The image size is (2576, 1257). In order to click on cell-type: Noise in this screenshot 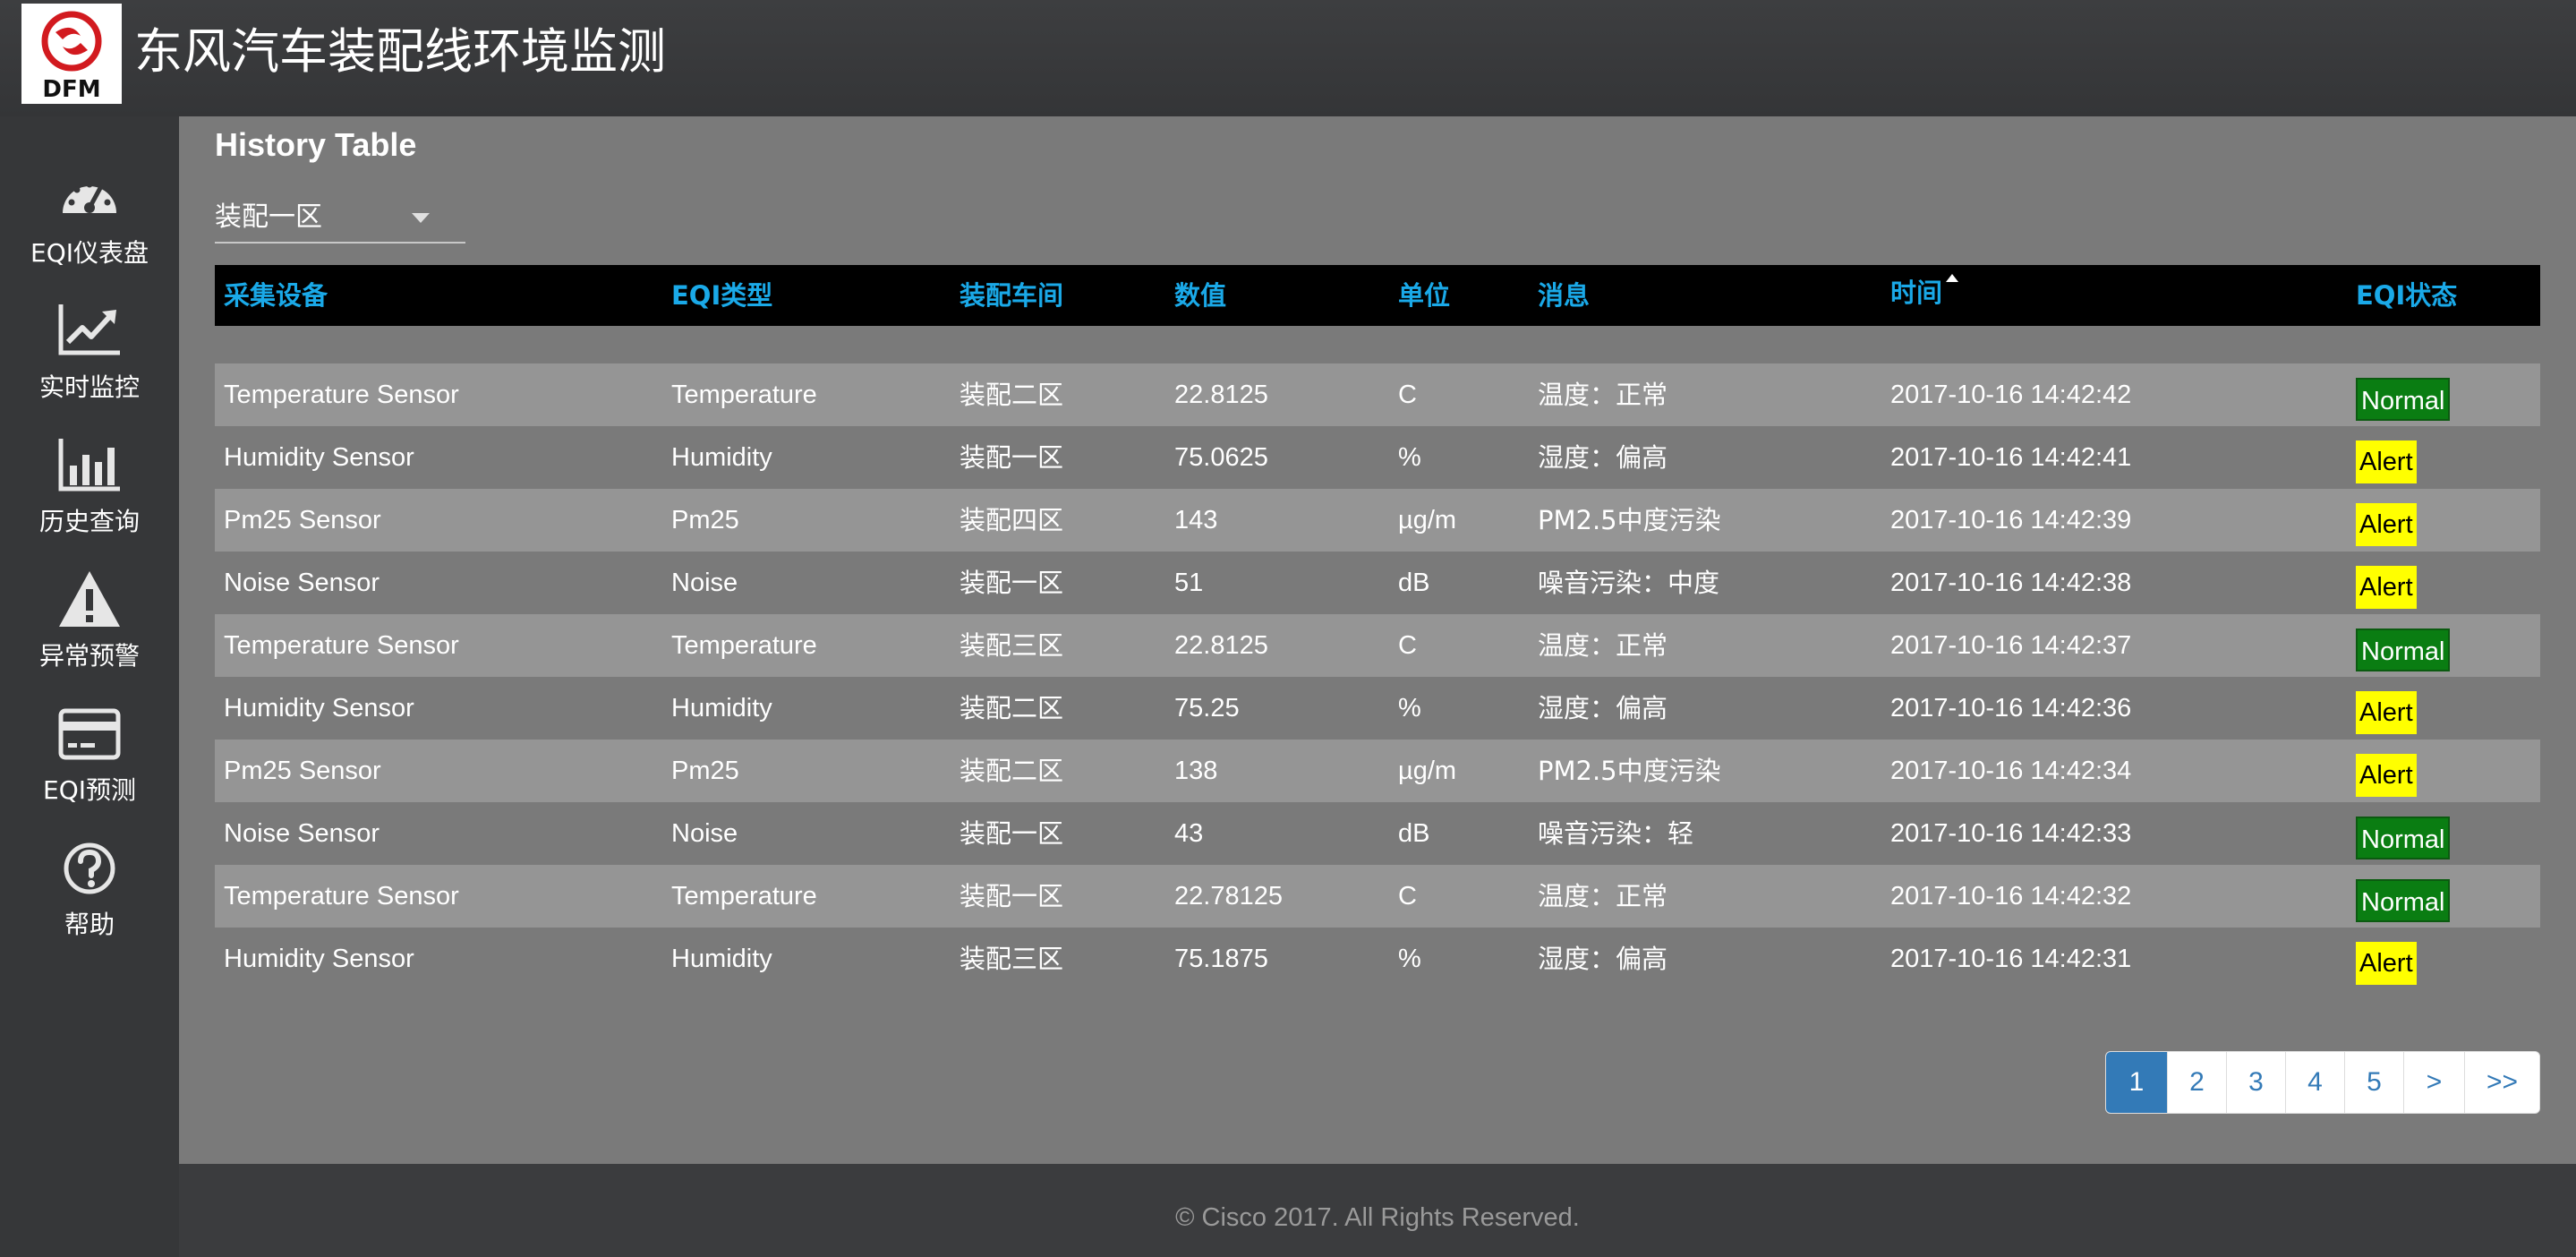, I will do `click(704, 583)`.